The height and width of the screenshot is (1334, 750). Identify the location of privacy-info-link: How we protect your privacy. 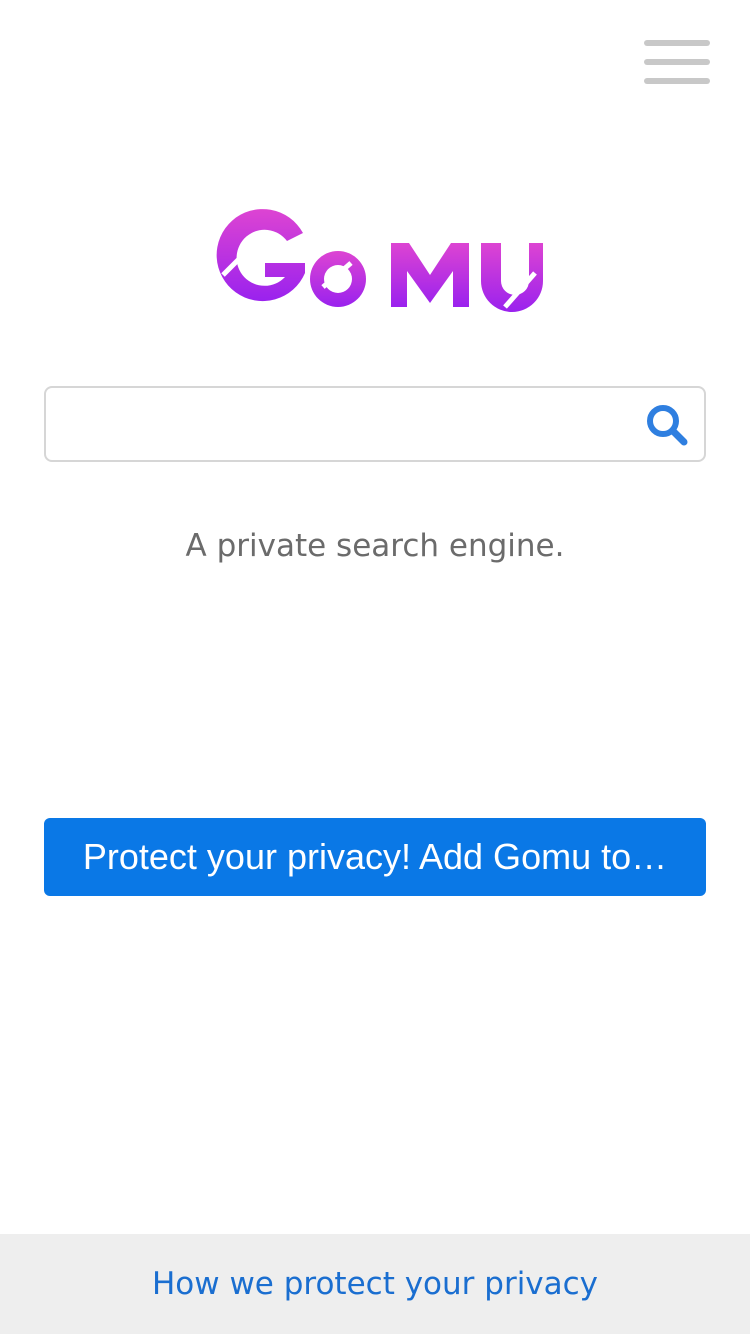
(375, 1284).